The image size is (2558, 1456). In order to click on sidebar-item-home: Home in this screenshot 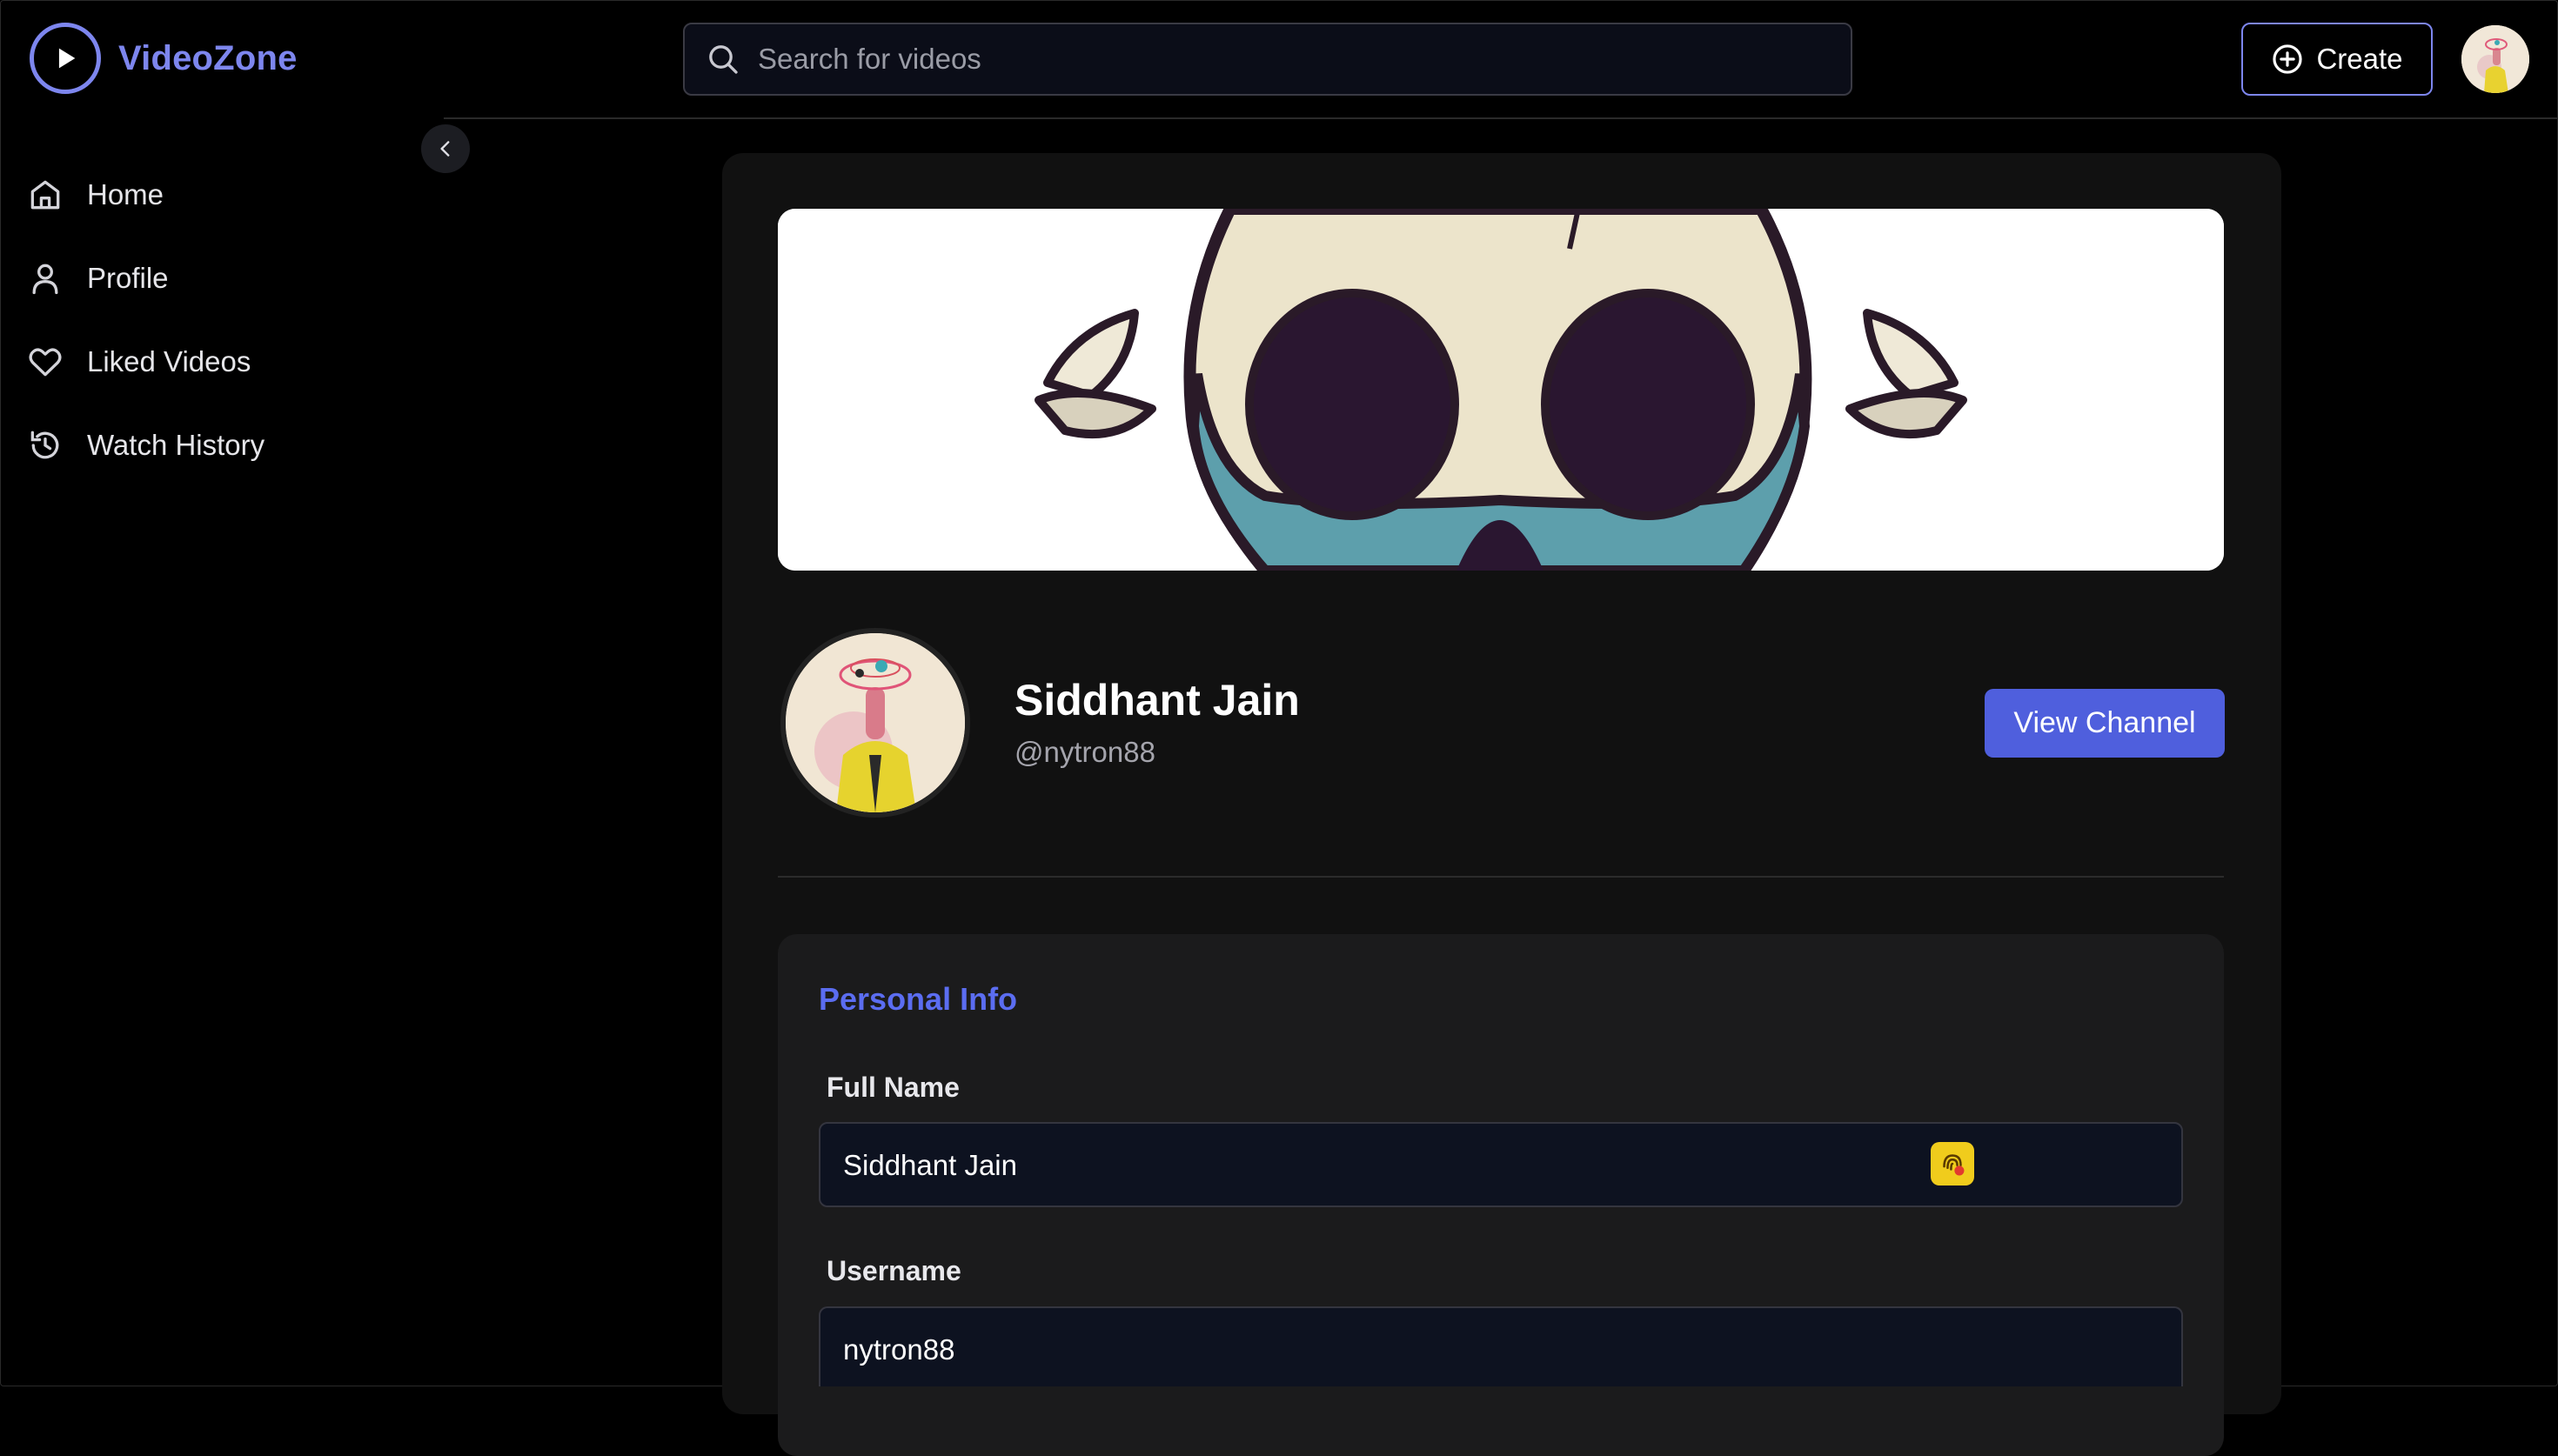, I will do `click(145, 195)`.